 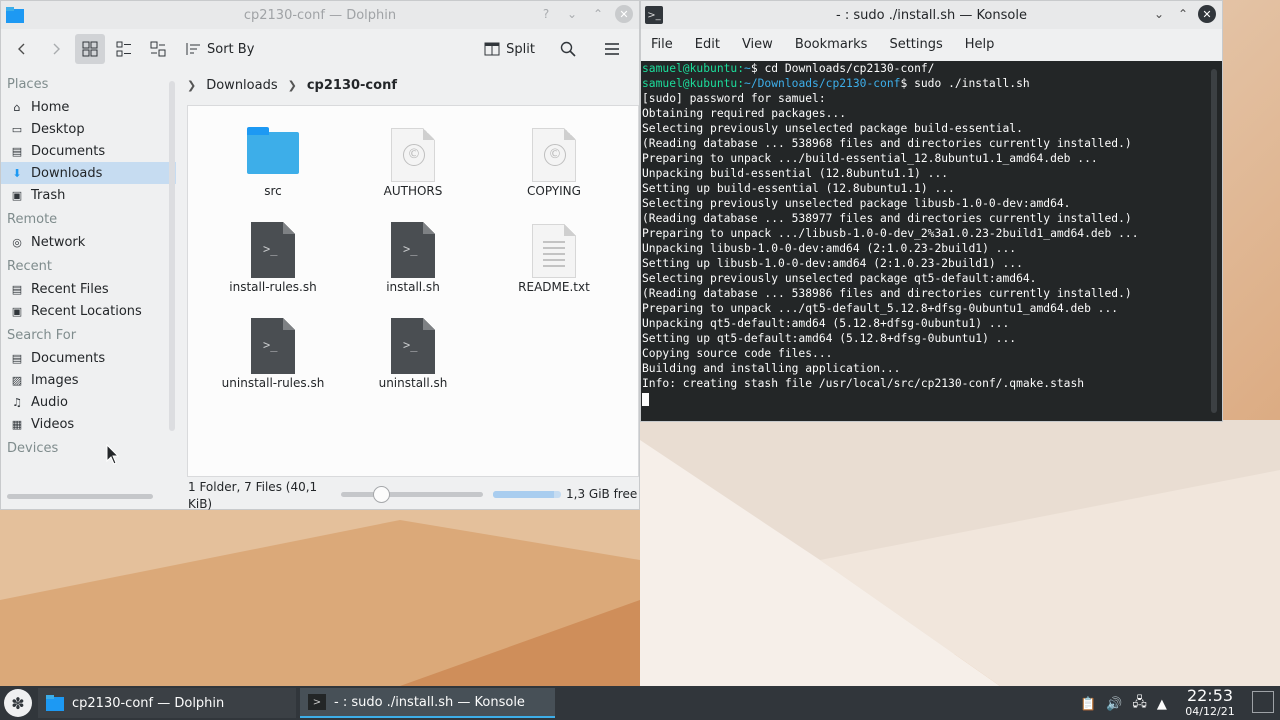 I want to click on file-item: >_ install-rules.sh, so click(x=273, y=254).